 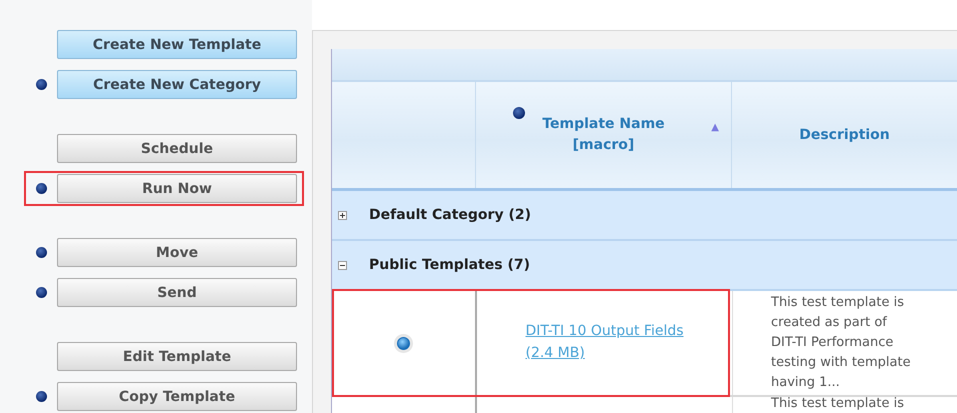 I want to click on description-text: DIT-TI Performance, so click(x=832, y=343).